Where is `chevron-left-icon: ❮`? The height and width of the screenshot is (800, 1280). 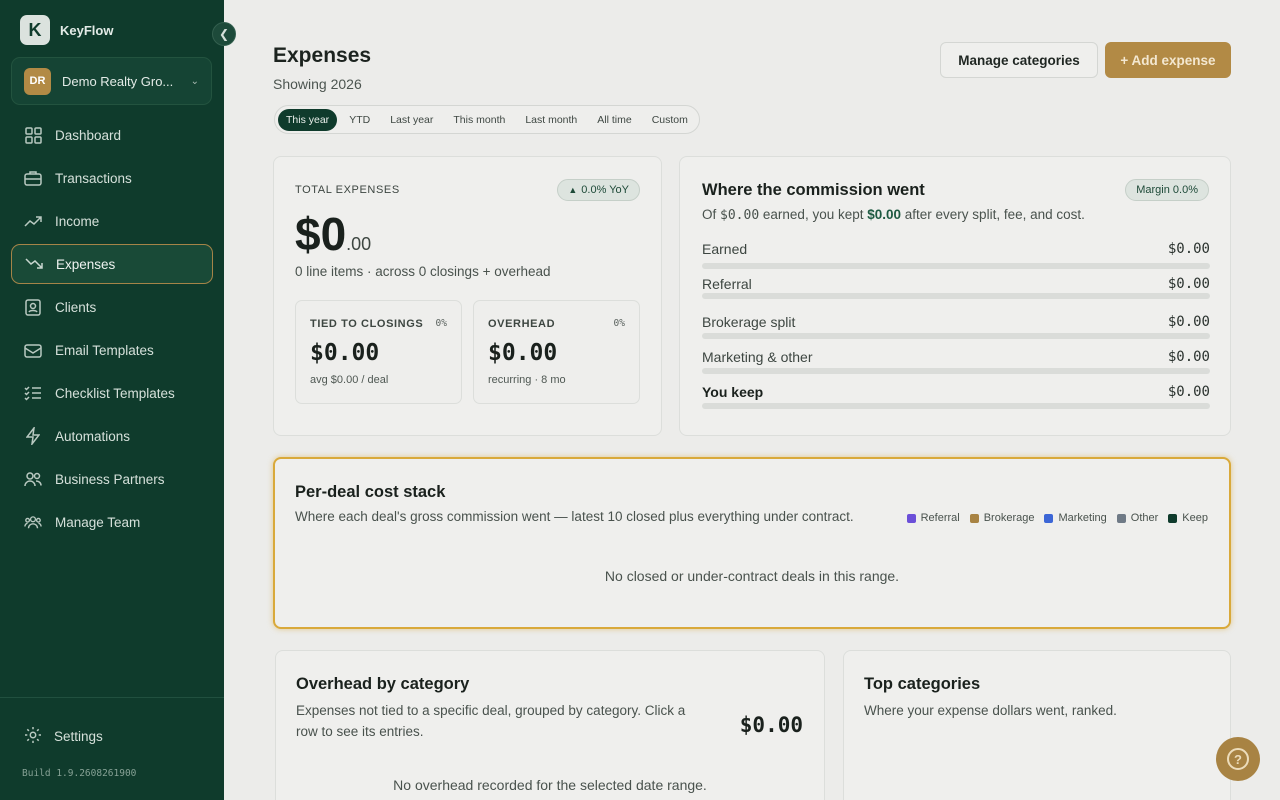
chevron-left-icon: ❮ is located at coordinates (224, 34).